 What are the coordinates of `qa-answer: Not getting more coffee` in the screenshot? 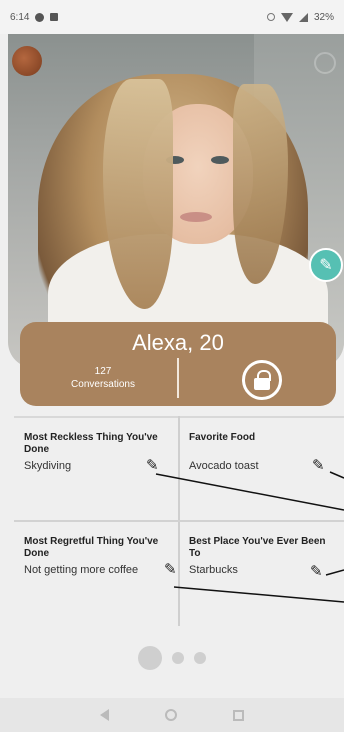 It's located at (81, 570).